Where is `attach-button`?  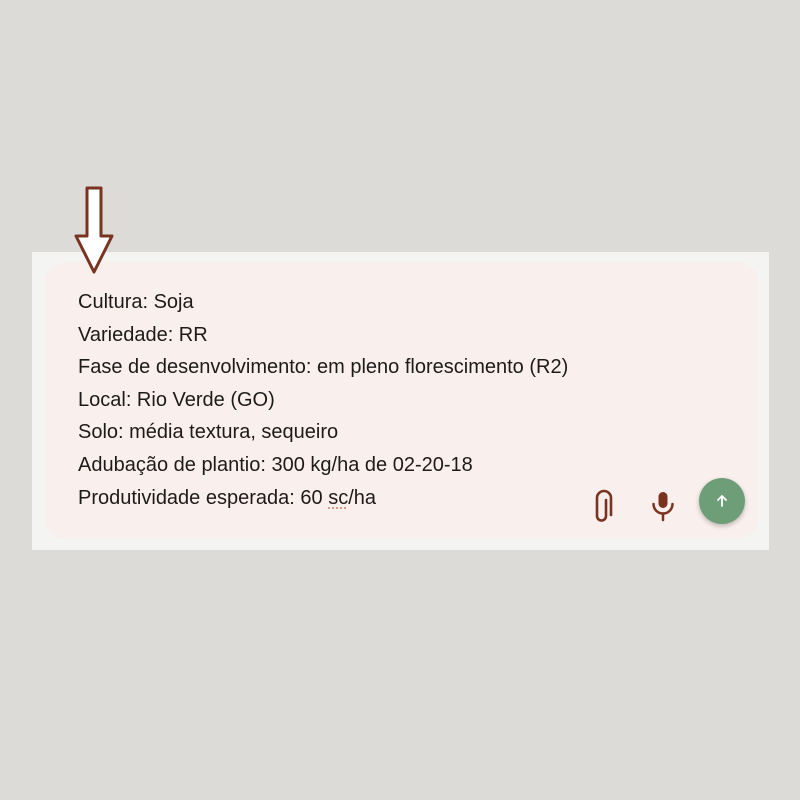 attach-button is located at coordinates (604, 506).